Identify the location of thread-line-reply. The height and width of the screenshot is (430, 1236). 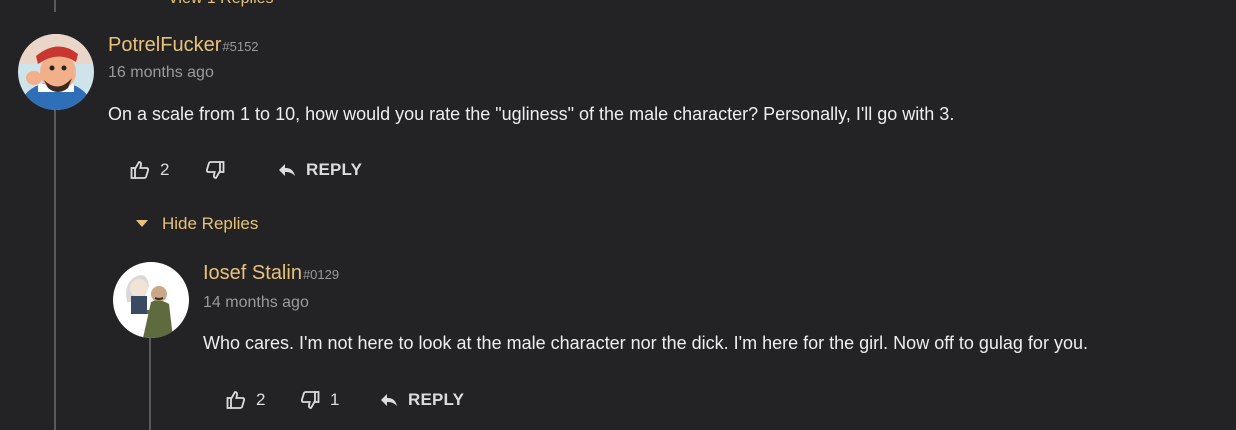
(150, 384).